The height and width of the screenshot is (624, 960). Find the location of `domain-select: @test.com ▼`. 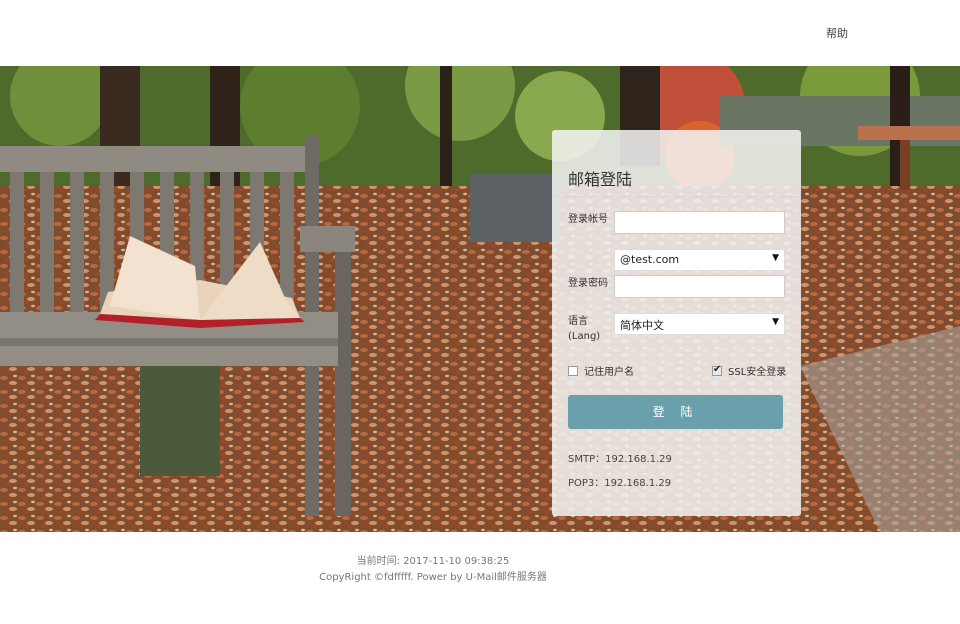

domain-select: @test.com ▼ is located at coordinates (699, 260).